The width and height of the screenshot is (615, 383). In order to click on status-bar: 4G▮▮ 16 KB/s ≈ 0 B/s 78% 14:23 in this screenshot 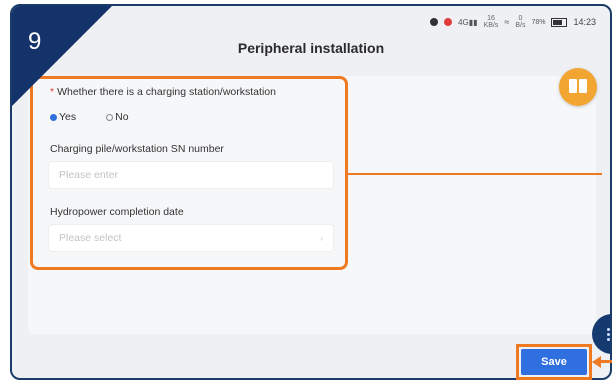, I will do `click(513, 22)`.